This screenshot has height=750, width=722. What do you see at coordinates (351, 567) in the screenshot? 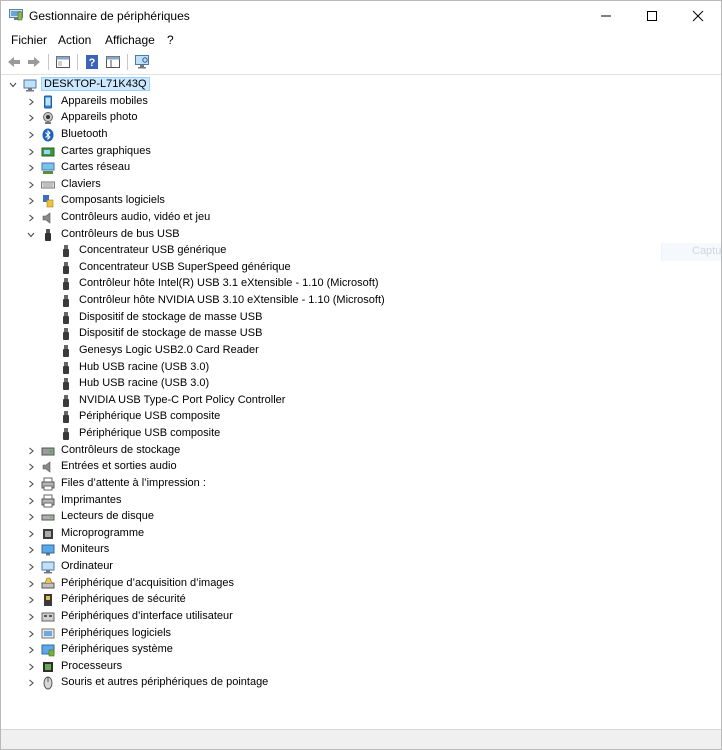
I see `tree-category: Ordinateur` at bounding box center [351, 567].